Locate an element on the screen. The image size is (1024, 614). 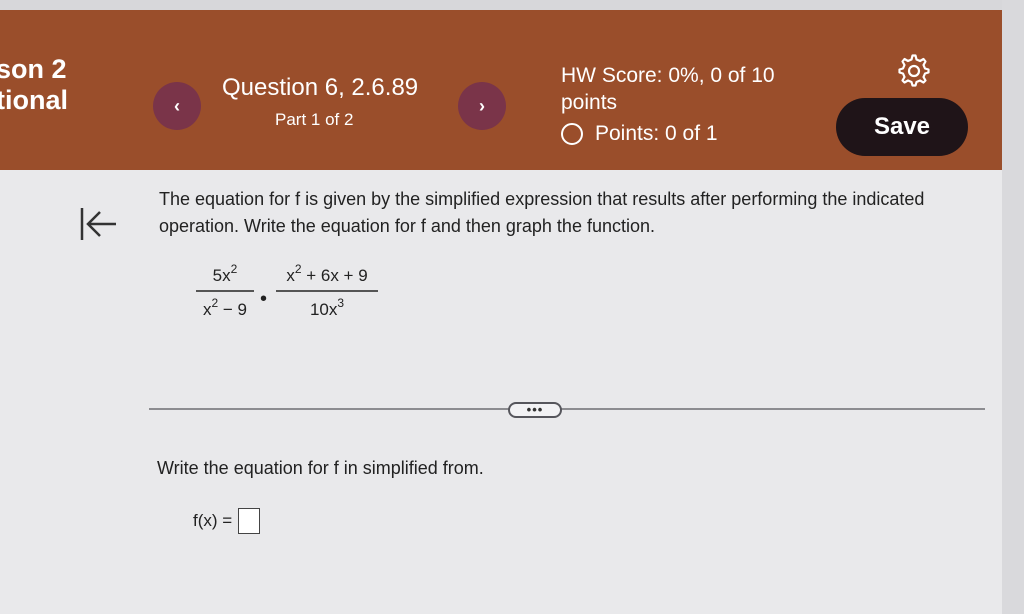
fraction-1: 5x2 x2 − 9 is located at coordinates (225, 291).